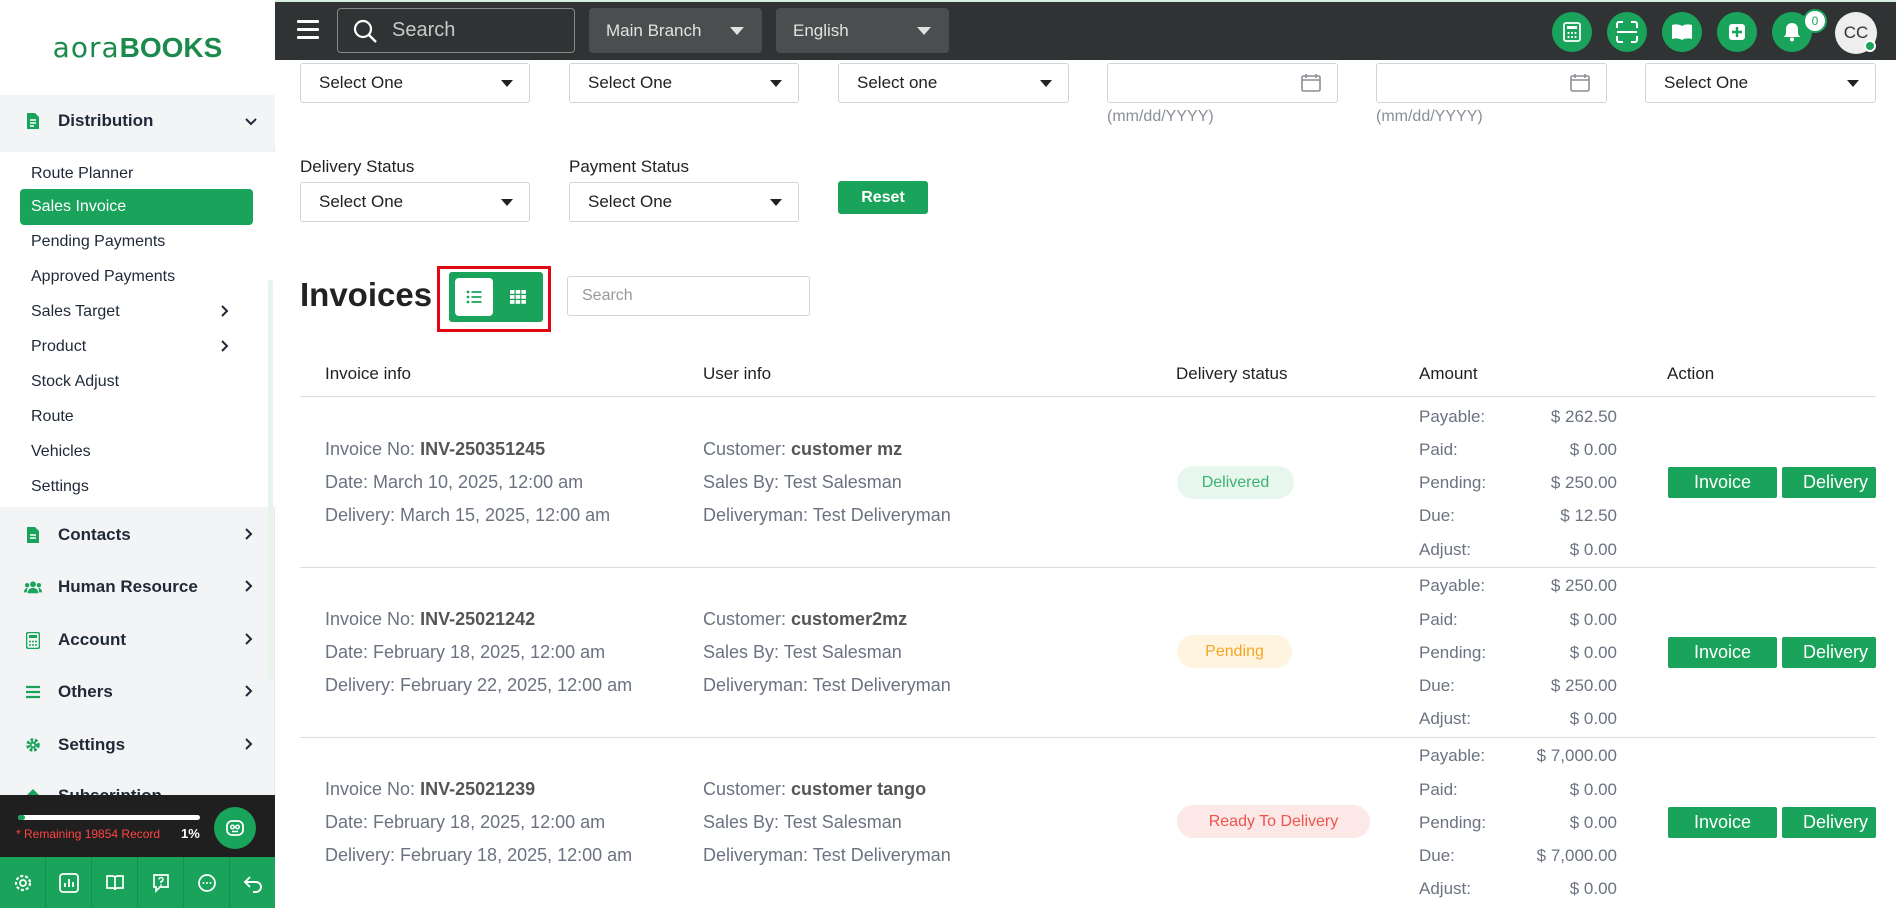 The image size is (1896, 908). I want to click on nav-settings: Settings, so click(137, 745).